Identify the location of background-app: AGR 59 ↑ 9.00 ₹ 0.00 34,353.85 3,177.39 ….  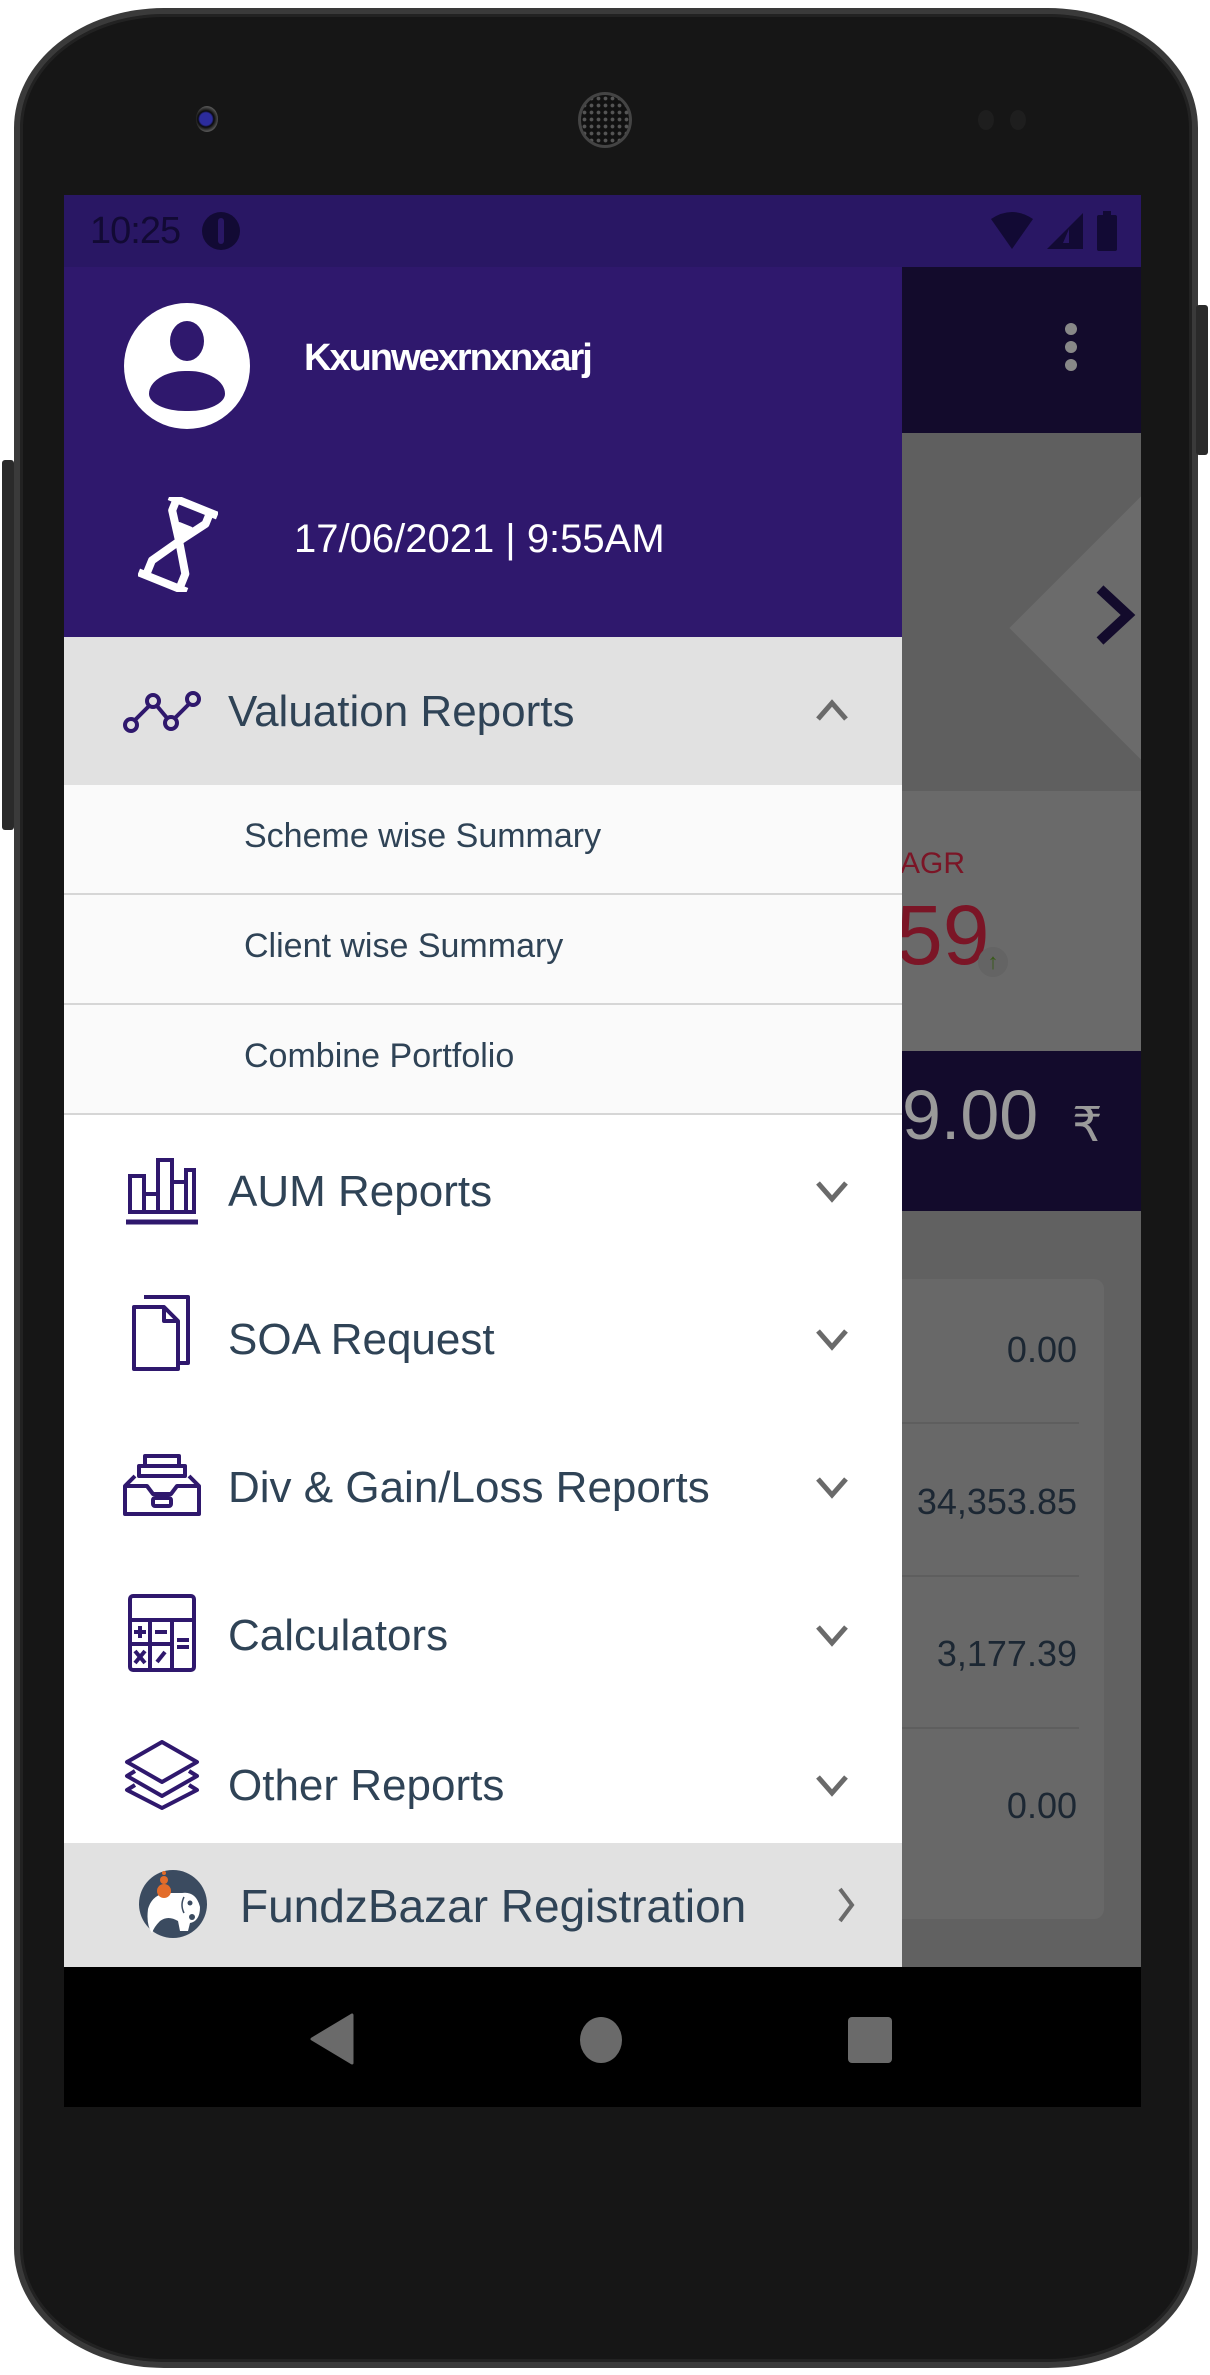
(1016, 1121).